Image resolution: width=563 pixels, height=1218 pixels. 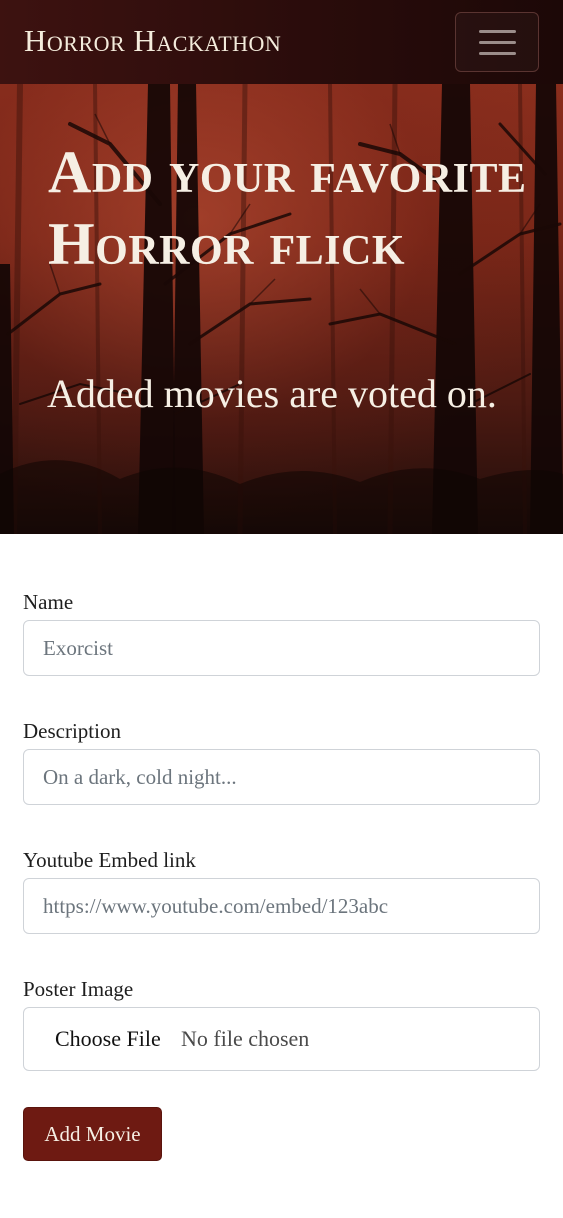 What do you see at coordinates (281, 42) in the screenshot?
I see `navbar: Horror Hackathon` at bounding box center [281, 42].